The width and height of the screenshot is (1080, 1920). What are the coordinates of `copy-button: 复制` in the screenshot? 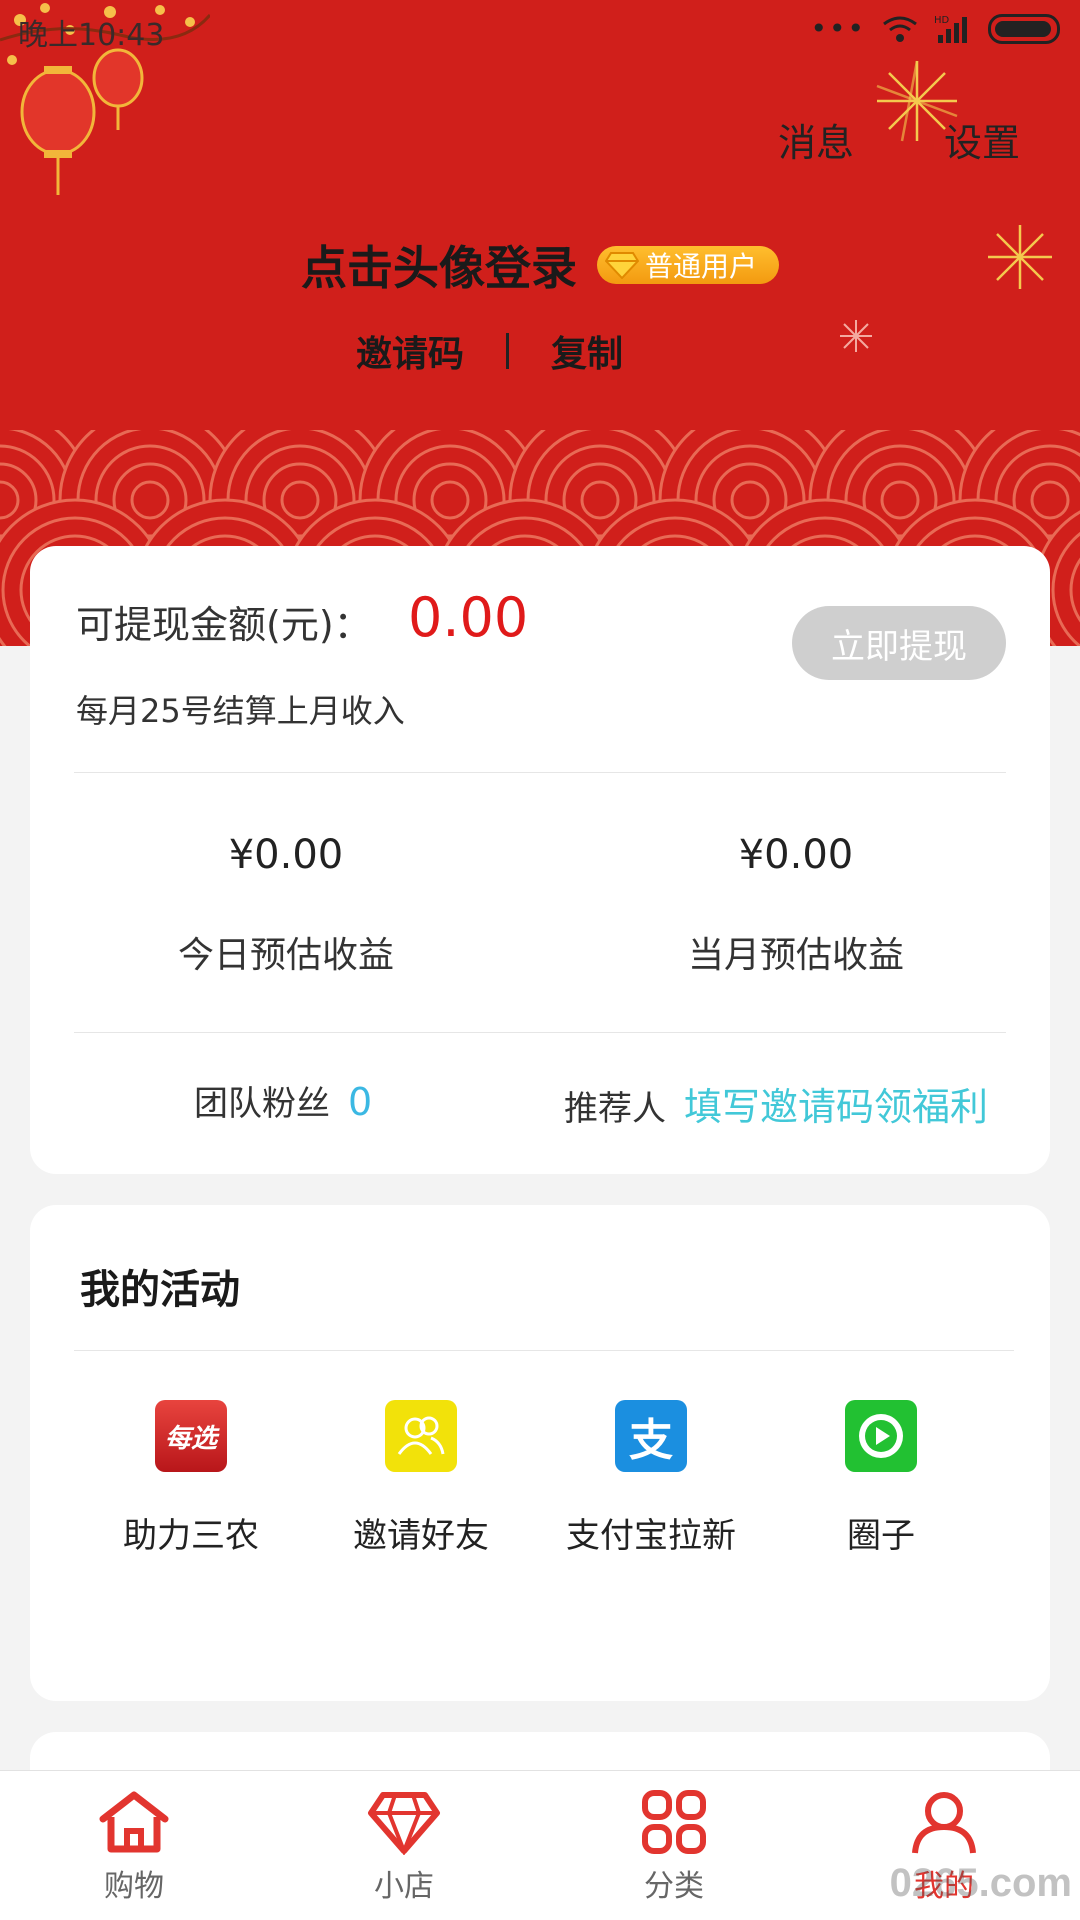 It's located at (587, 351).